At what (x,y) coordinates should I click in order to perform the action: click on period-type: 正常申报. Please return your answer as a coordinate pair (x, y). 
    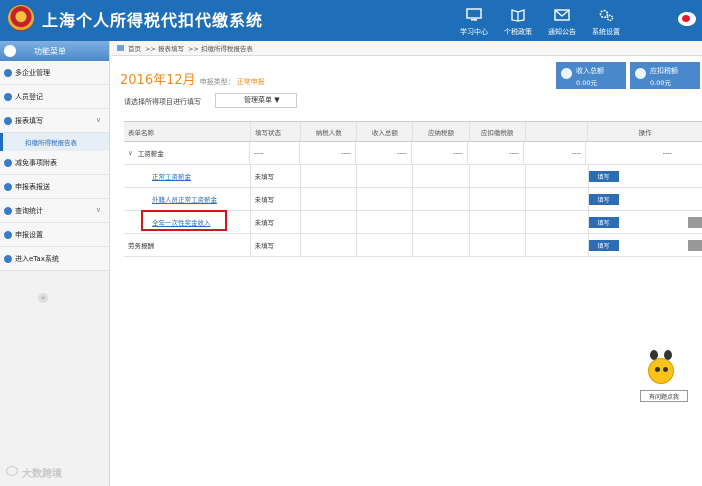
    Looking at the image, I should click on (250, 82).